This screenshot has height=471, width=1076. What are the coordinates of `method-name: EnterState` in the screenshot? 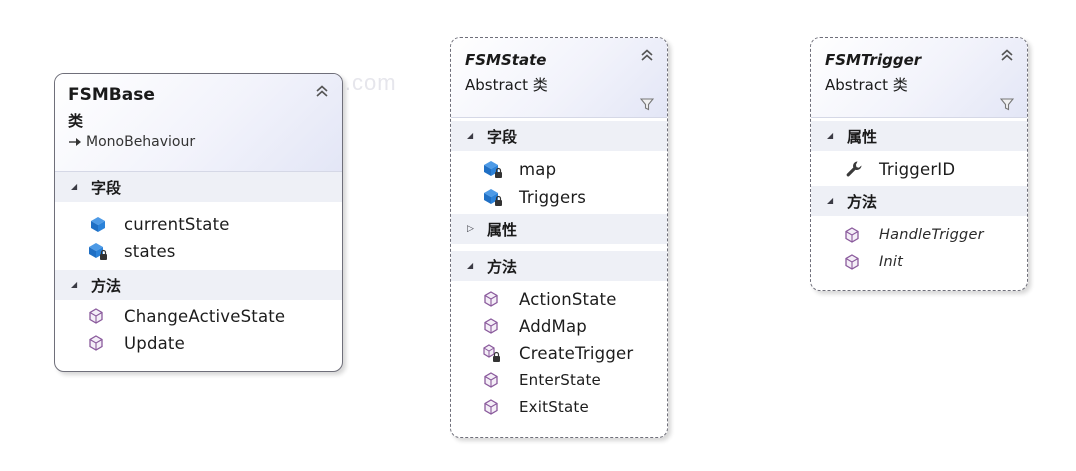 It's located at (560, 380).